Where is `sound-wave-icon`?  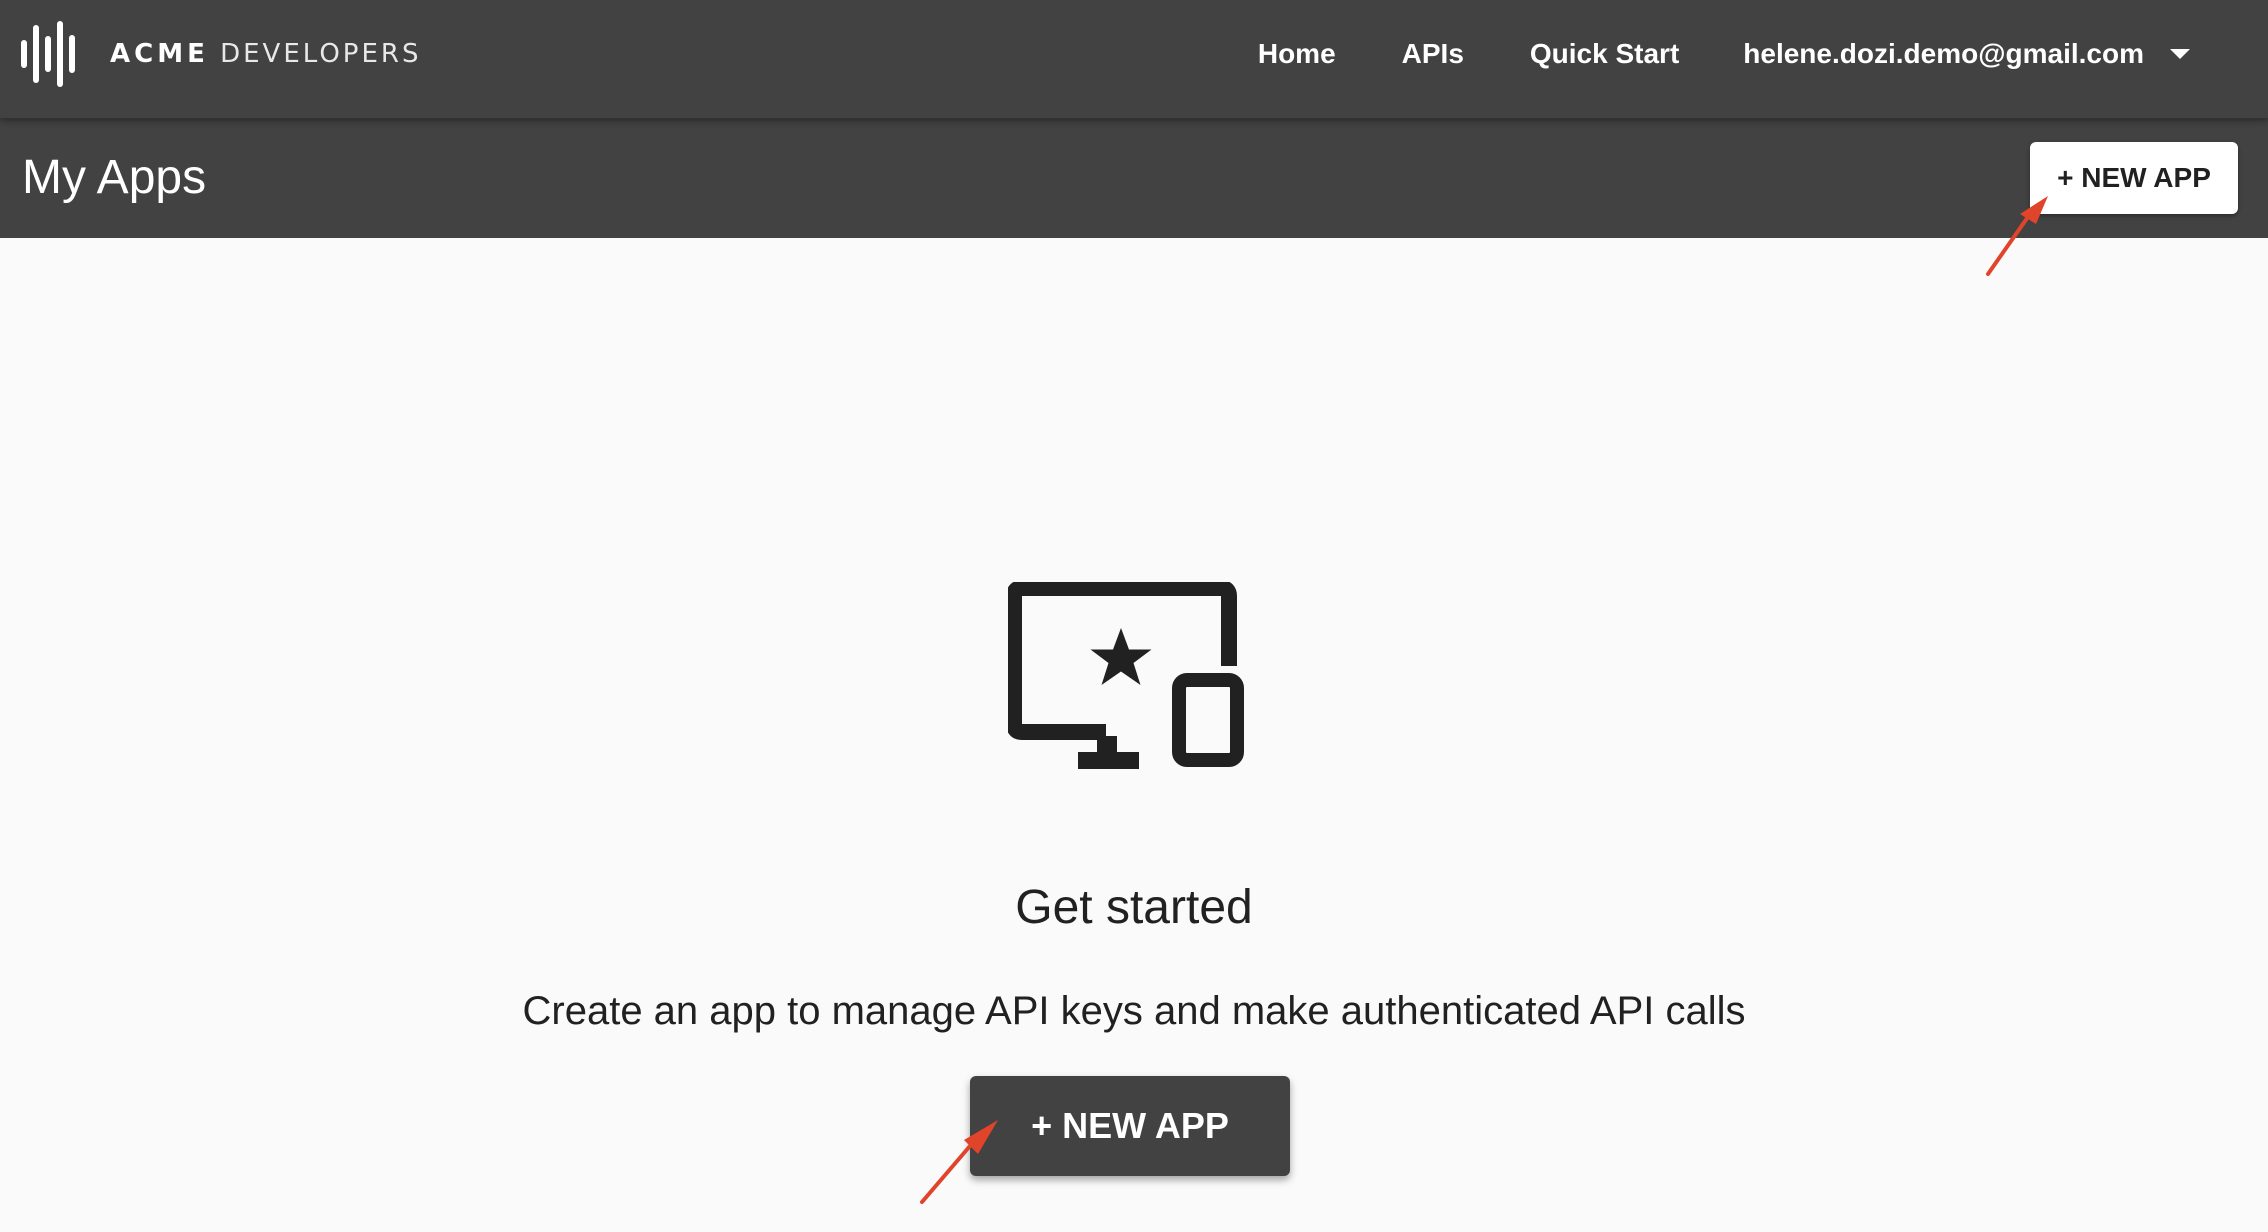 sound-wave-icon is located at coordinates (48, 54).